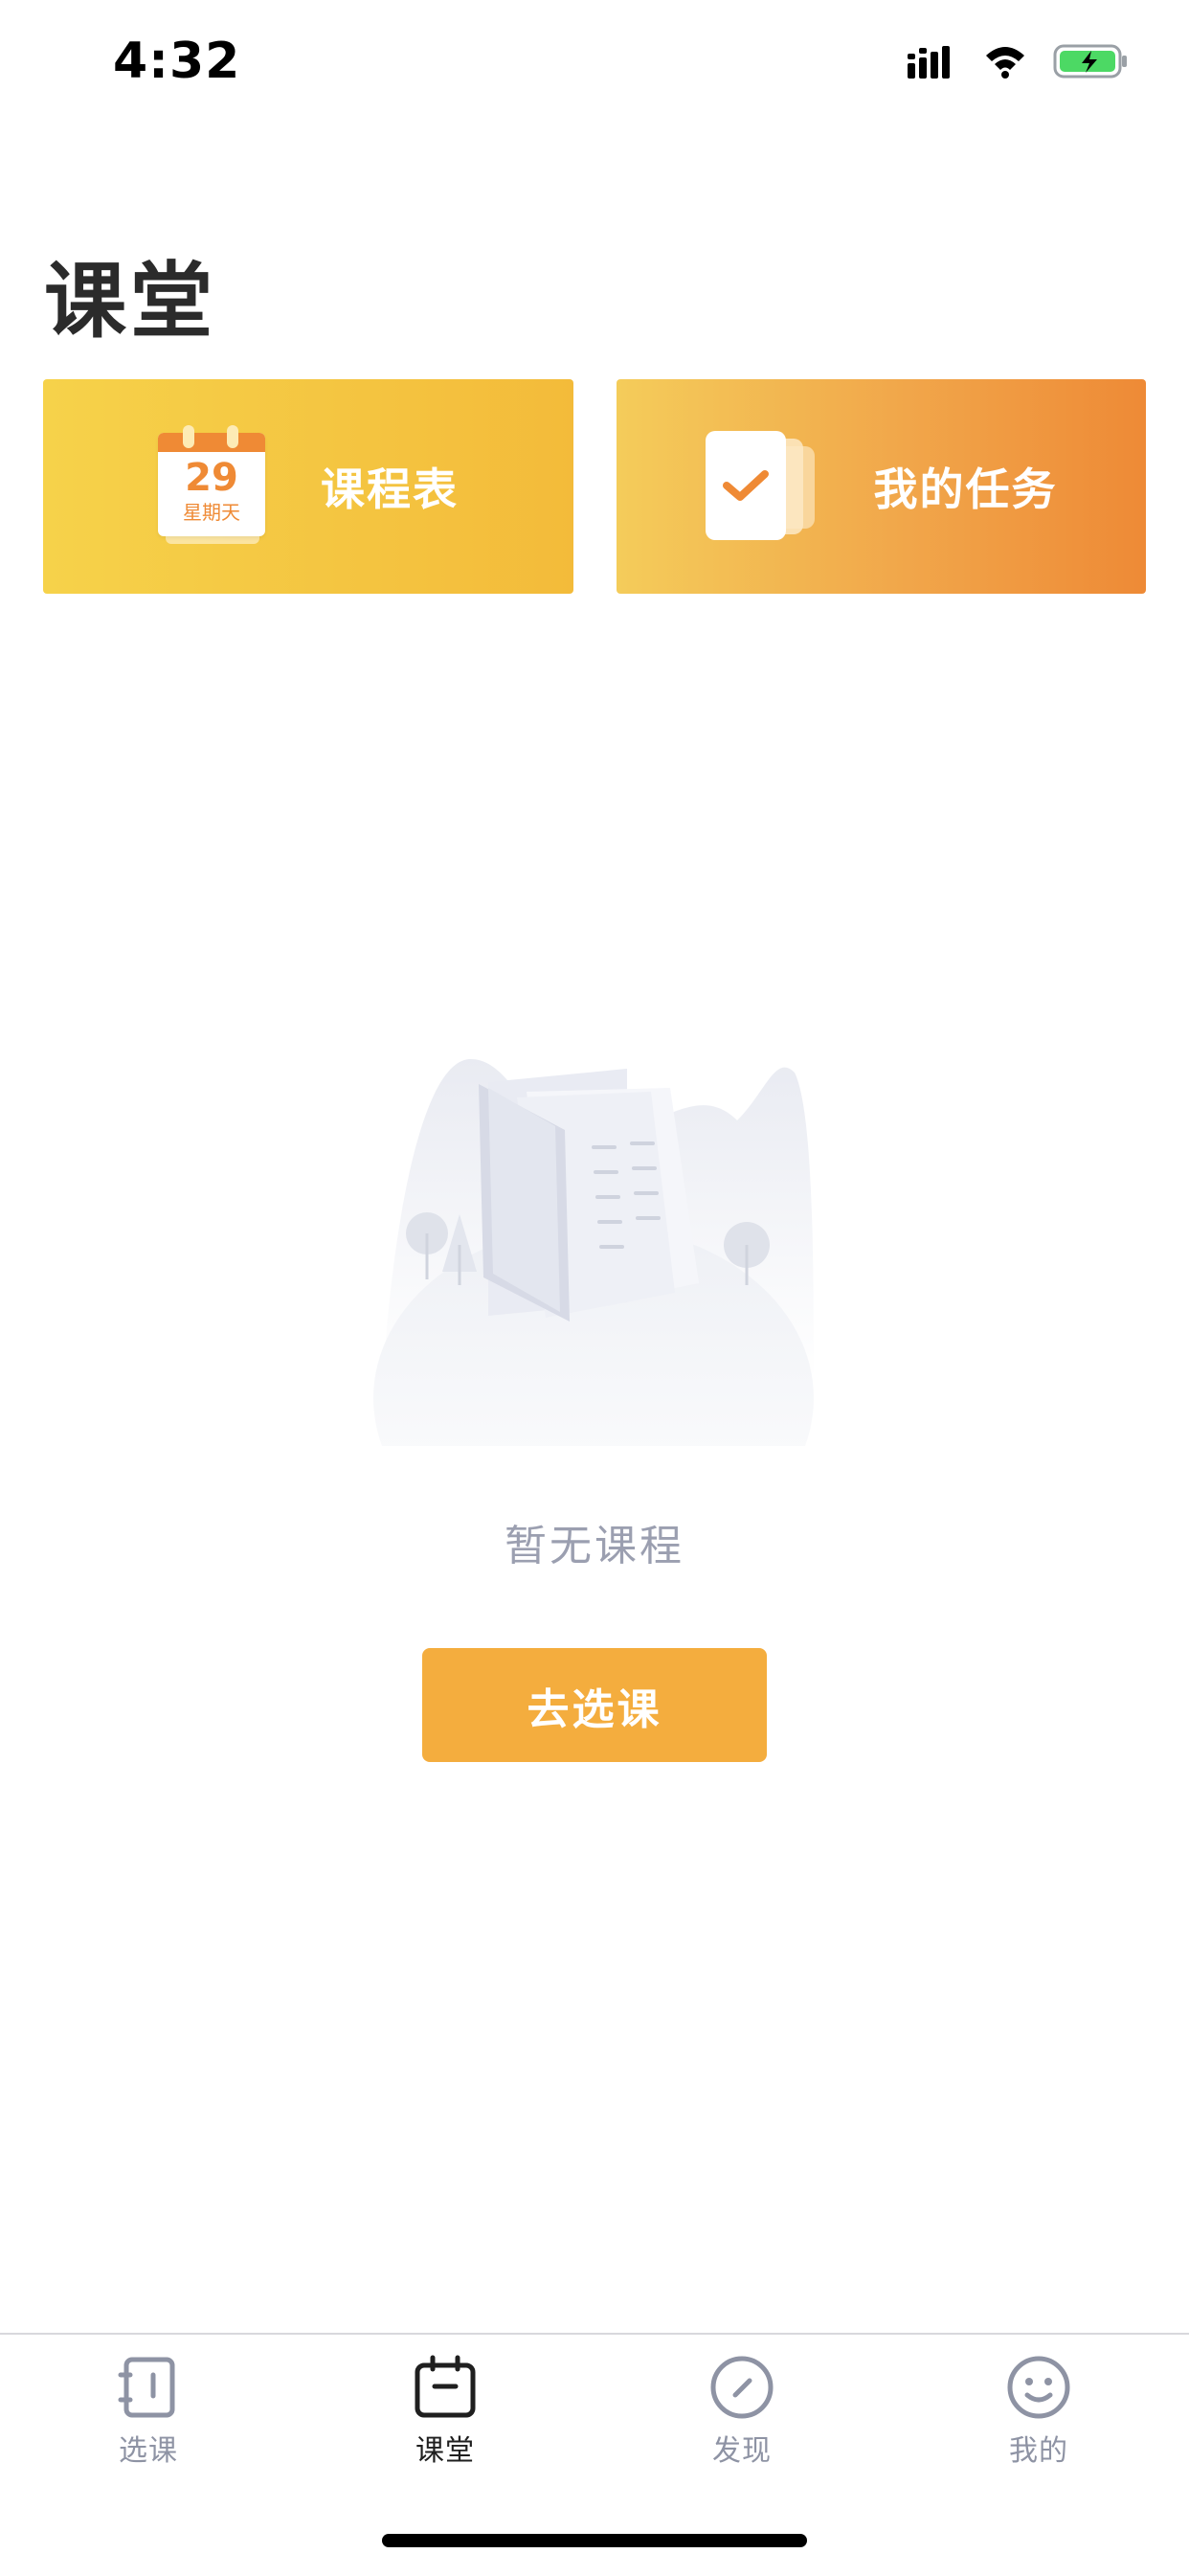  What do you see at coordinates (445, 2451) in the screenshot?
I see `tab-label: 课堂` at bounding box center [445, 2451].